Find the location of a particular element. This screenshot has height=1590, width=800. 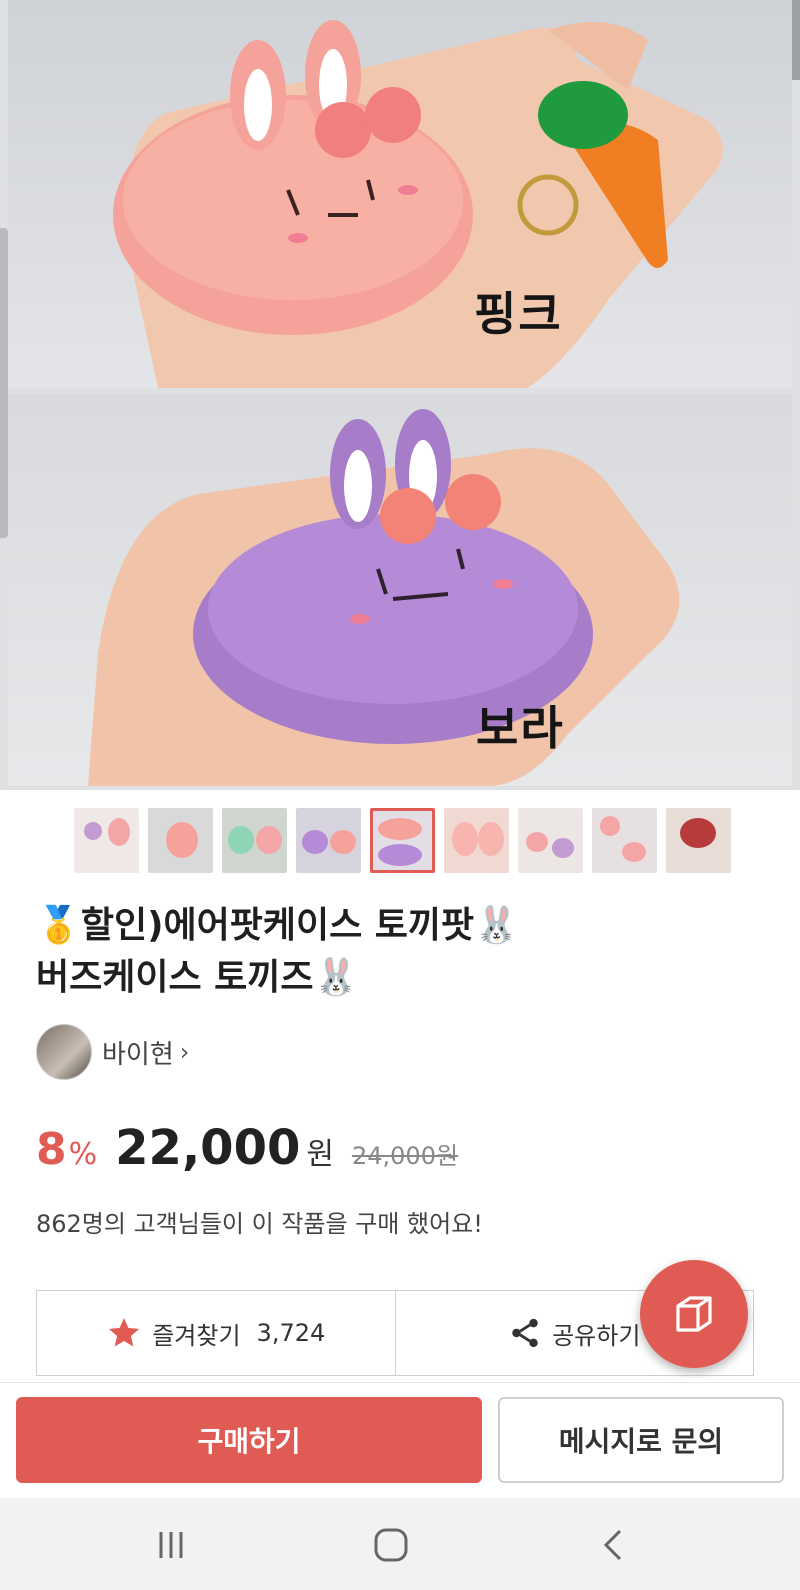

share-label: 공유하기 is located at coordinates (596, 1335).